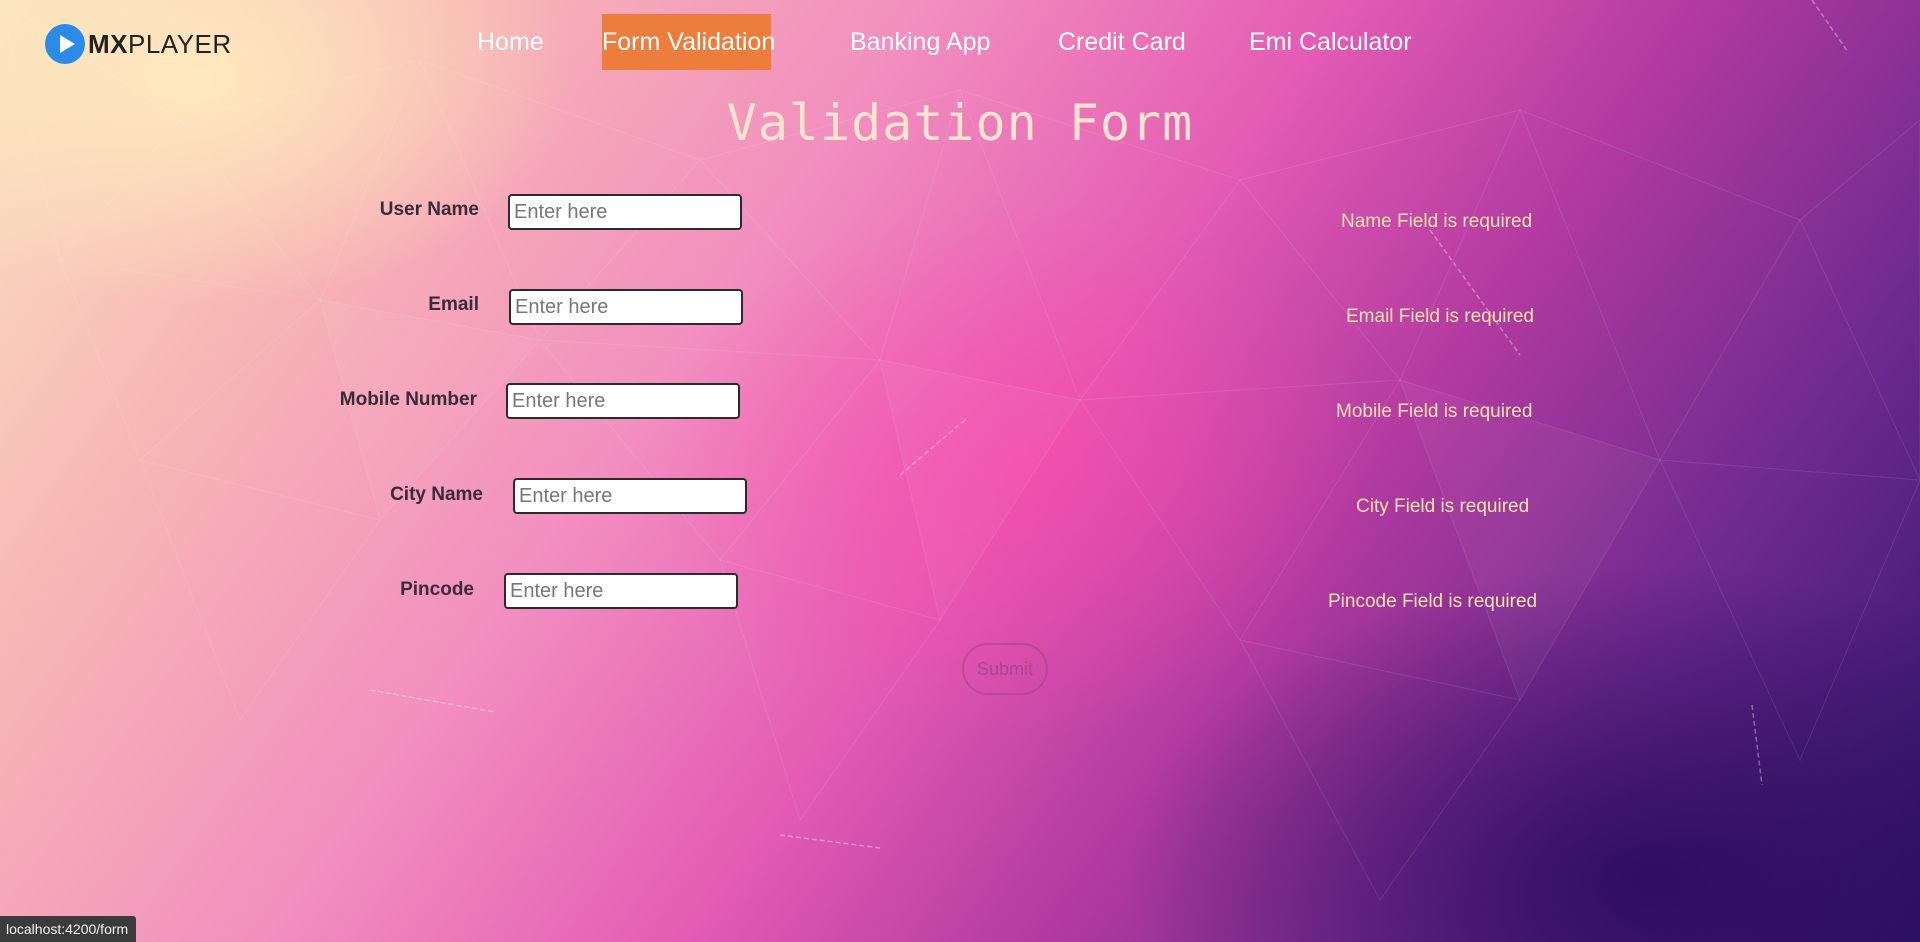 This screenshot has height=942, width=1920. I want to click on email-error: Email Field is required, so click(1440, 316).